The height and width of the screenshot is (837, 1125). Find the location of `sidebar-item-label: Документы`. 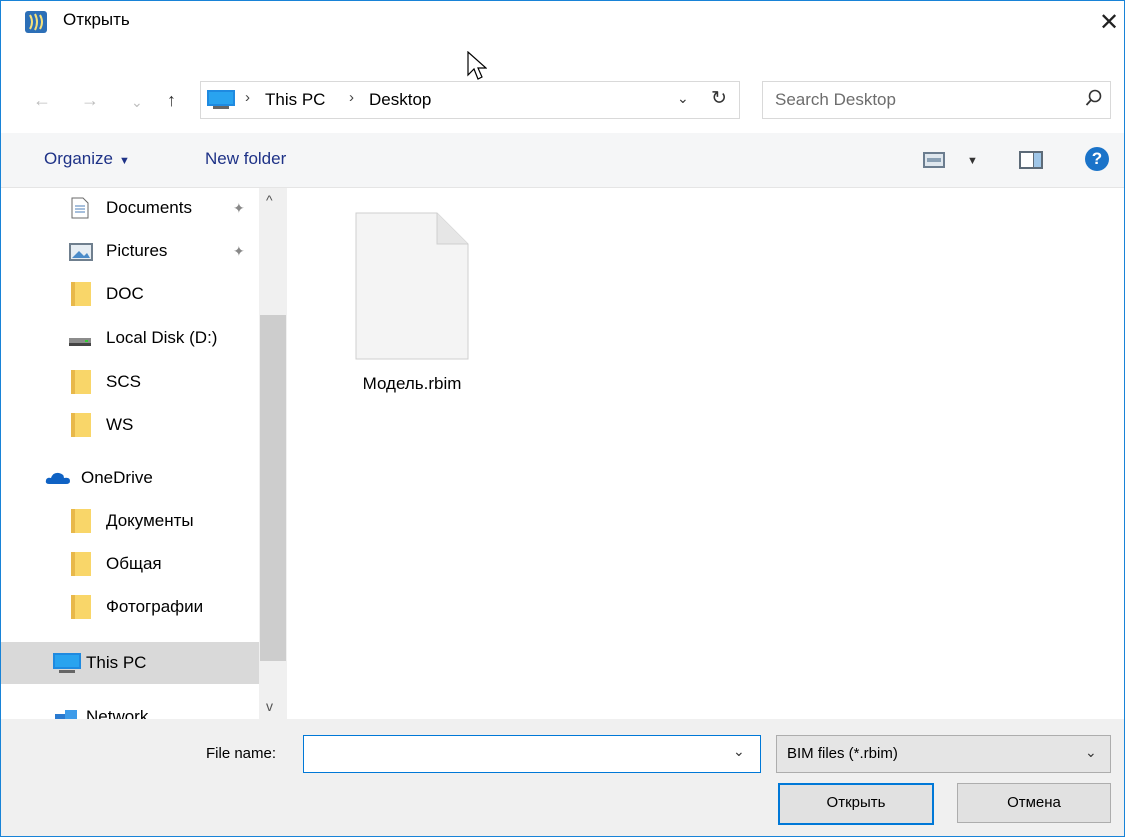

sidebar-item-label: Документы is located at coordinates (150, 520).